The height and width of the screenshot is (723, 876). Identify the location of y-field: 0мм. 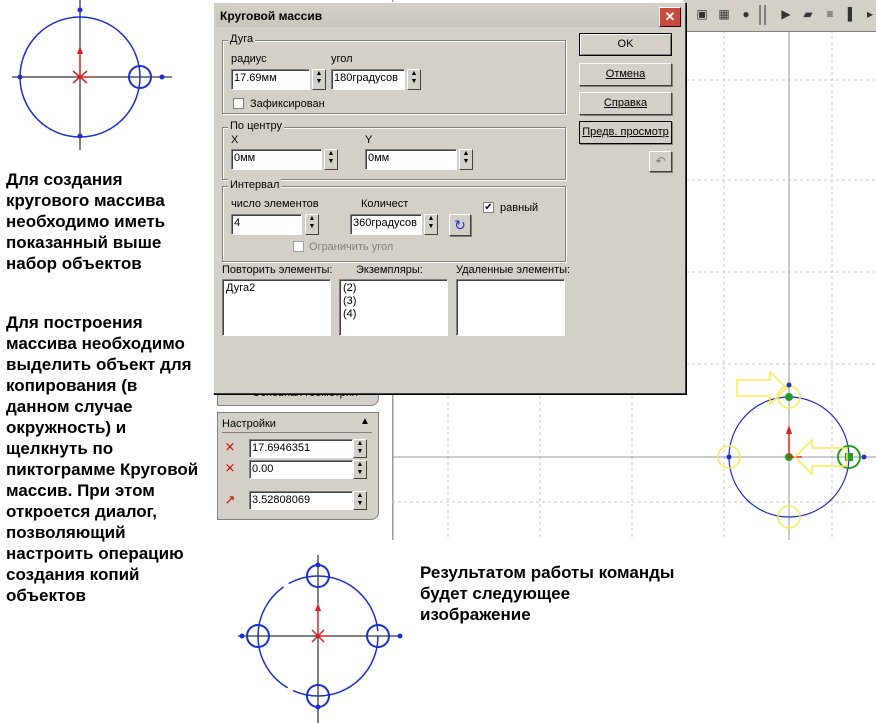
(411, 159).